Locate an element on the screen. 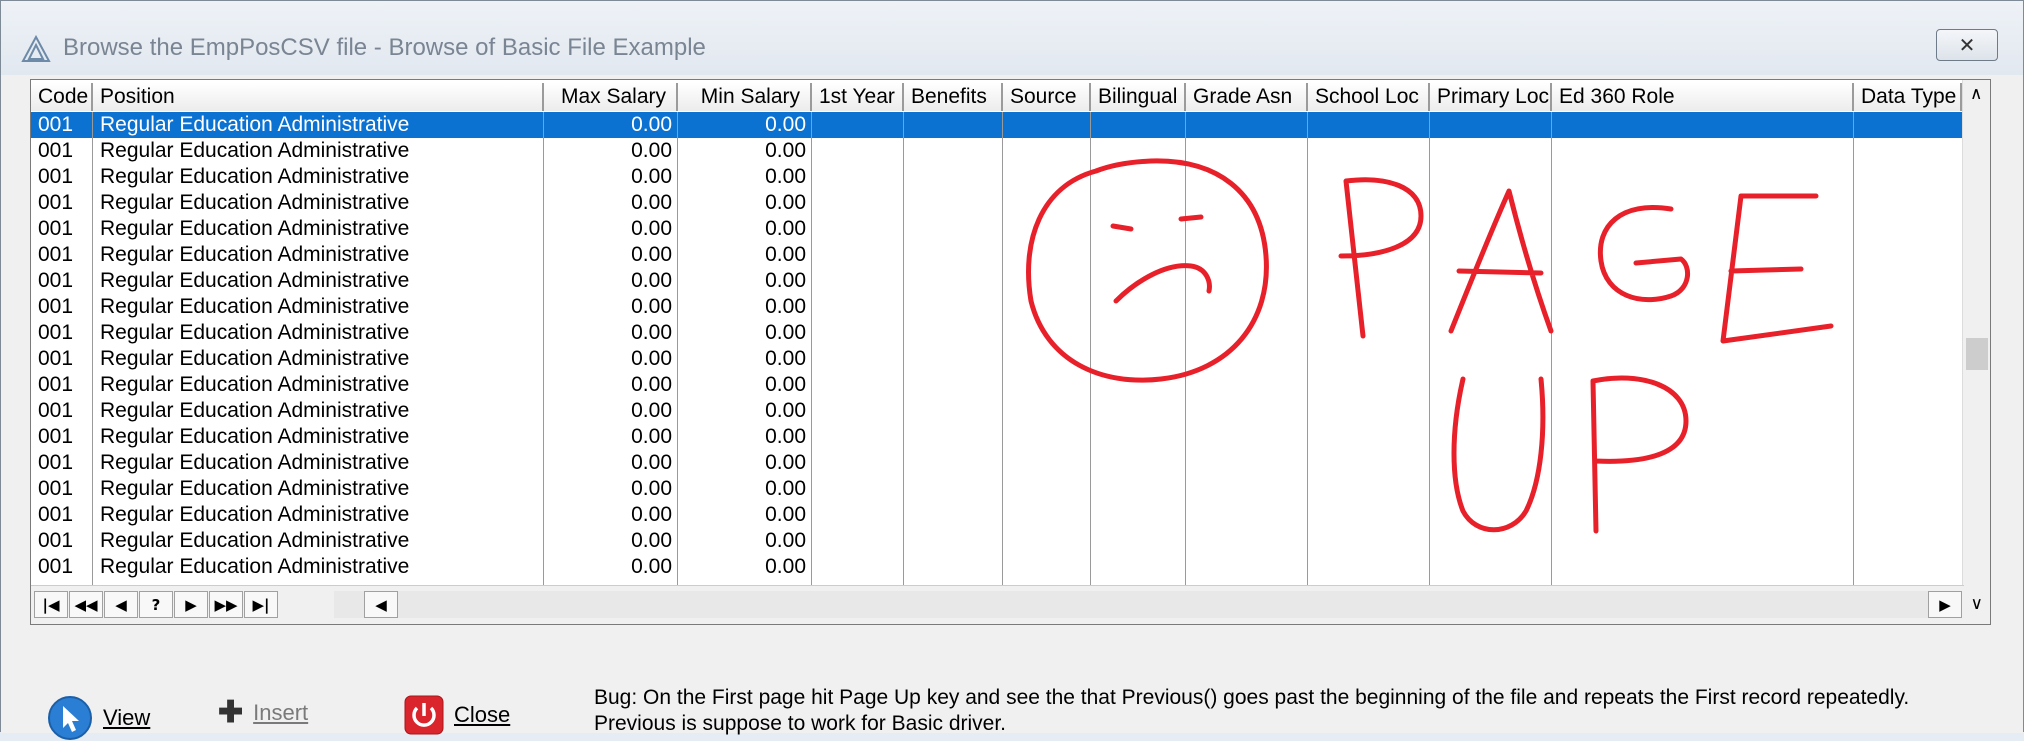 This screenshot has width=2024, height=741. next-record-button: ▶ is located at coordinates (191, 604).